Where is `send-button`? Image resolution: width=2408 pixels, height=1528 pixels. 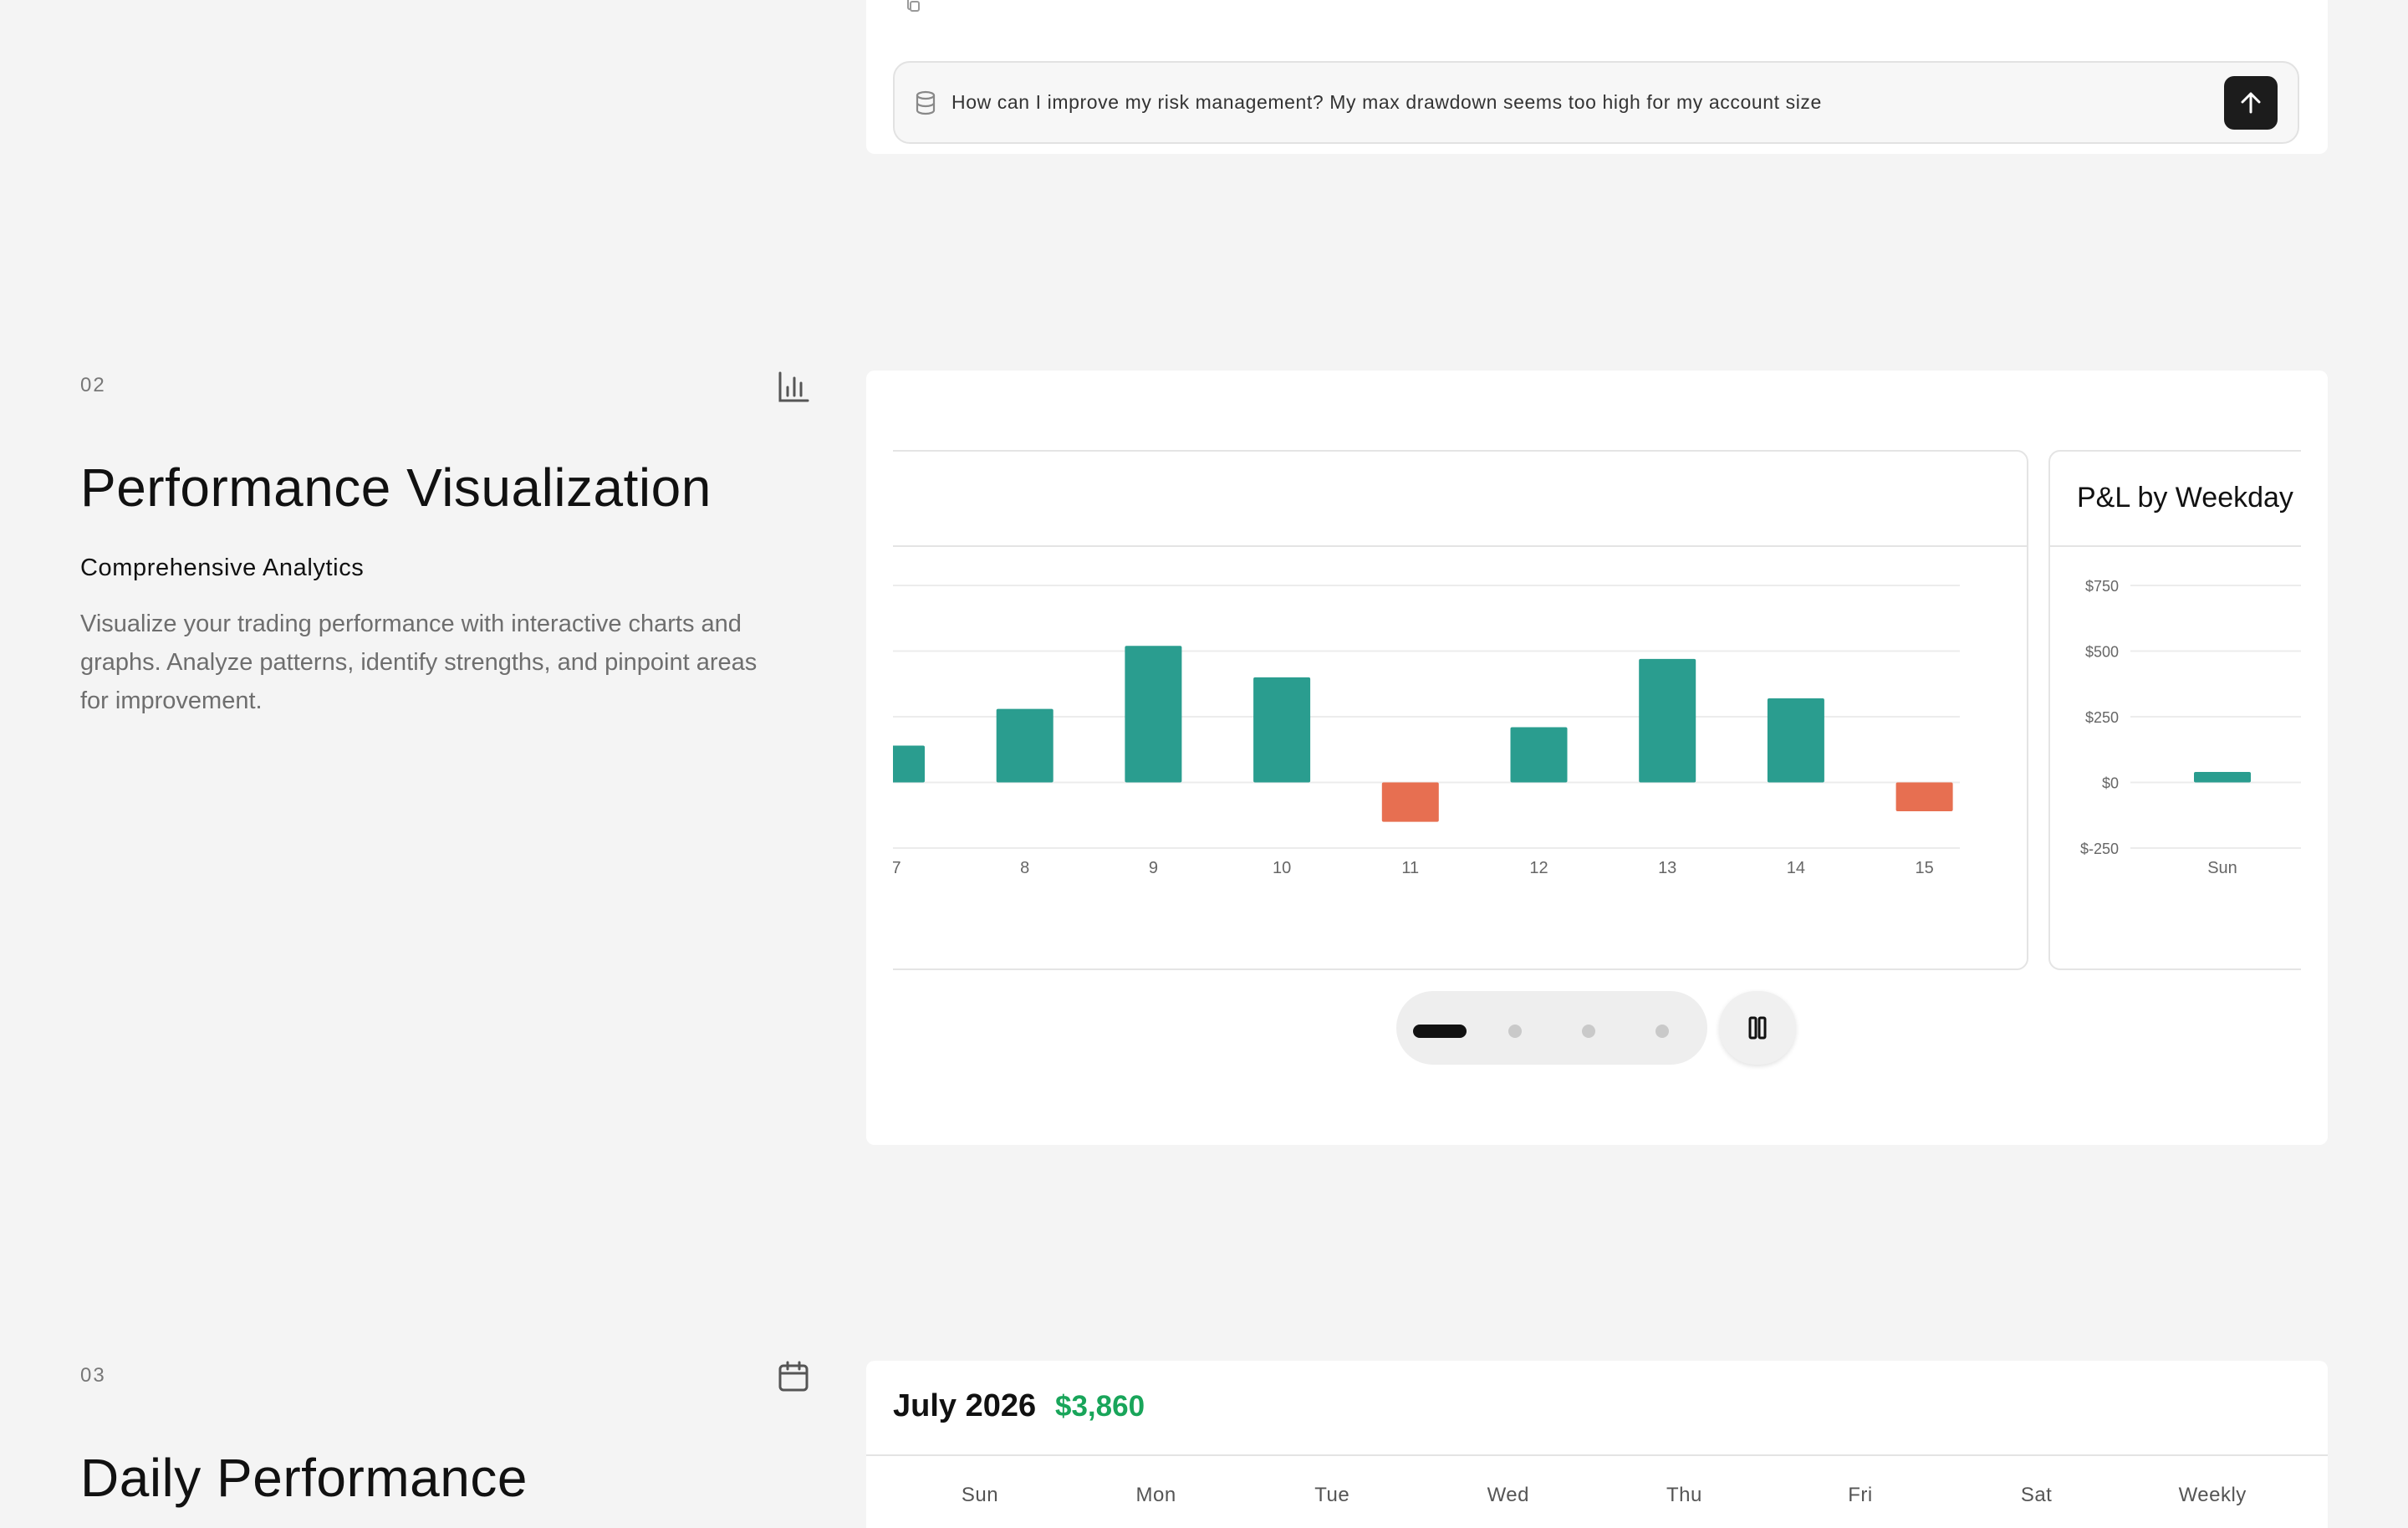 send-button is located at coordinates (2251, 103).